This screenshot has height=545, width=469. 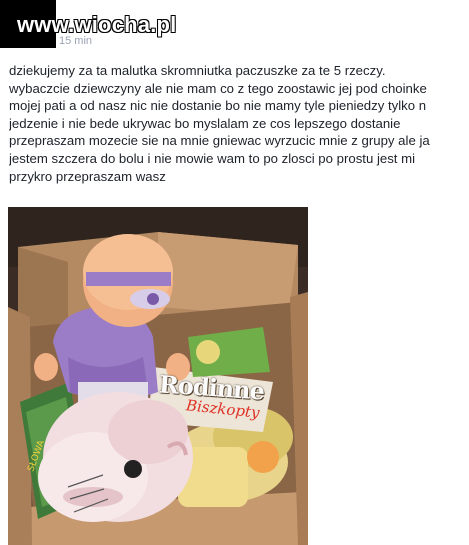 What do you see at coordinates (87, 176) in the screenshot?
I see `post-text-line: przykro przepraszam wasz` at bounding box center [87, 176].